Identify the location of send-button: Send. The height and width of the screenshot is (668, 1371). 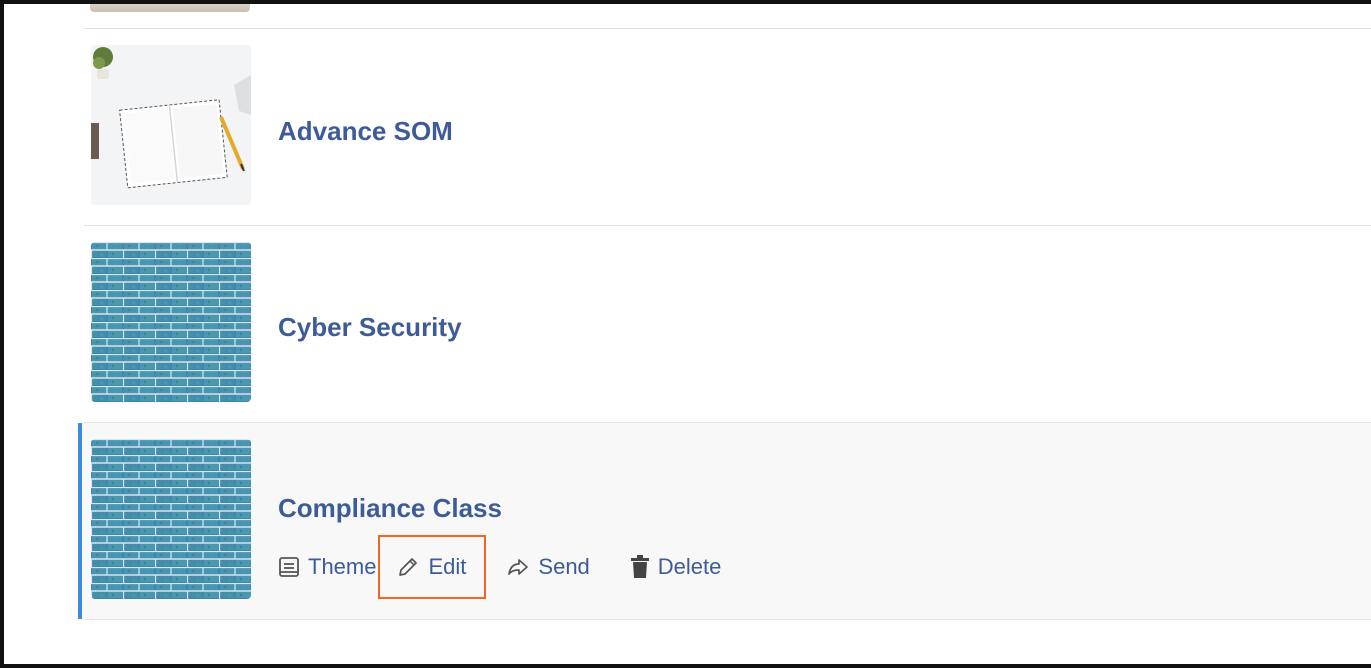
(548, 567).